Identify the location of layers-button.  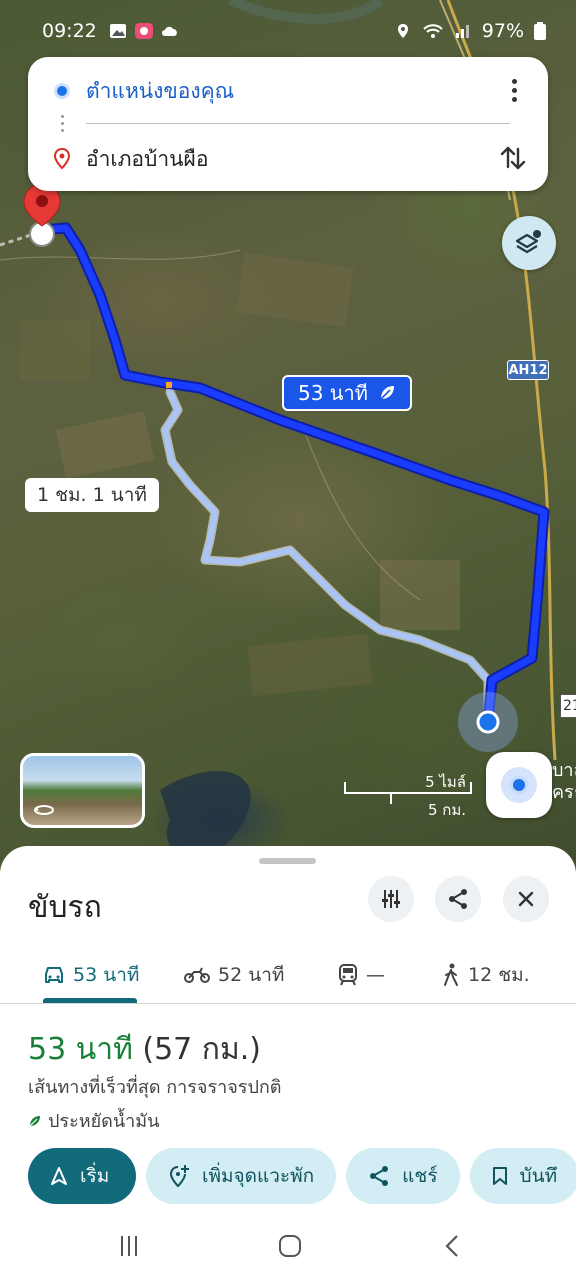
(529, 243).